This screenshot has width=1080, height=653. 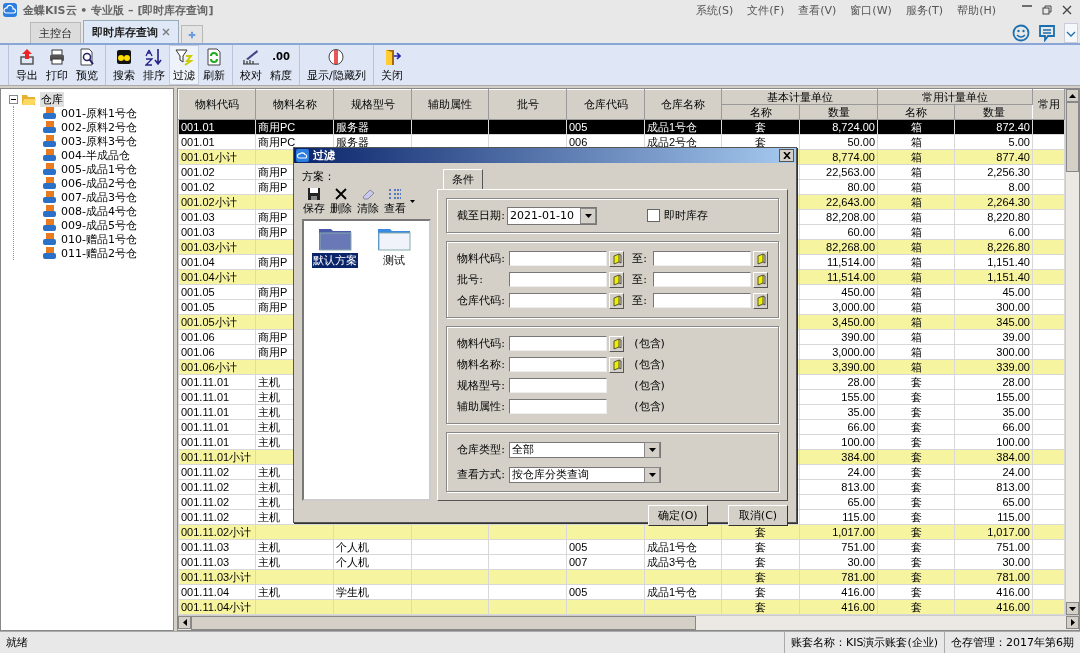 I want to click on table-cell: 主机, so click(x=269, y=411).